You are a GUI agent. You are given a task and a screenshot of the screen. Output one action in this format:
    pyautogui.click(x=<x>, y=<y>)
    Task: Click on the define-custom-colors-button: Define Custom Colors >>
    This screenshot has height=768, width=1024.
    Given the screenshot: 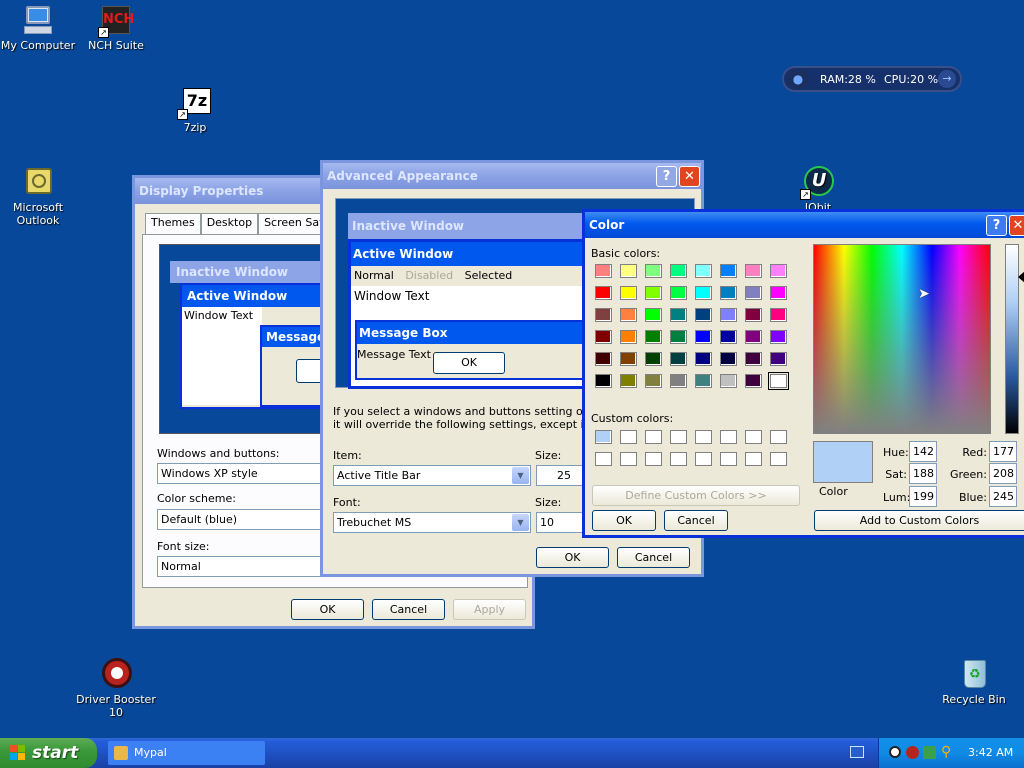 What is the action you would take?
    pyautogui.click(x=696, y=495)
    